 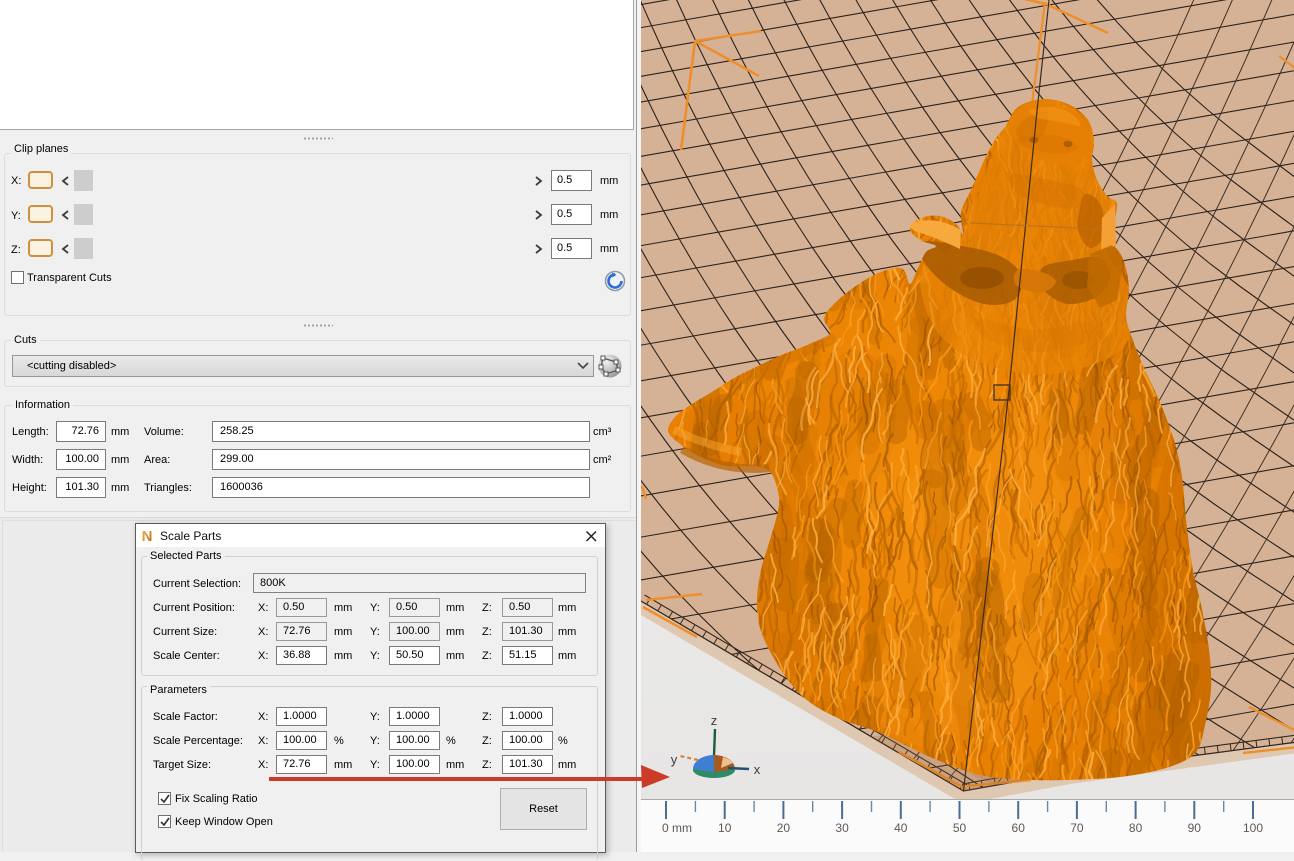 I want to click on svg-text: y, so click(x=674, y=759).